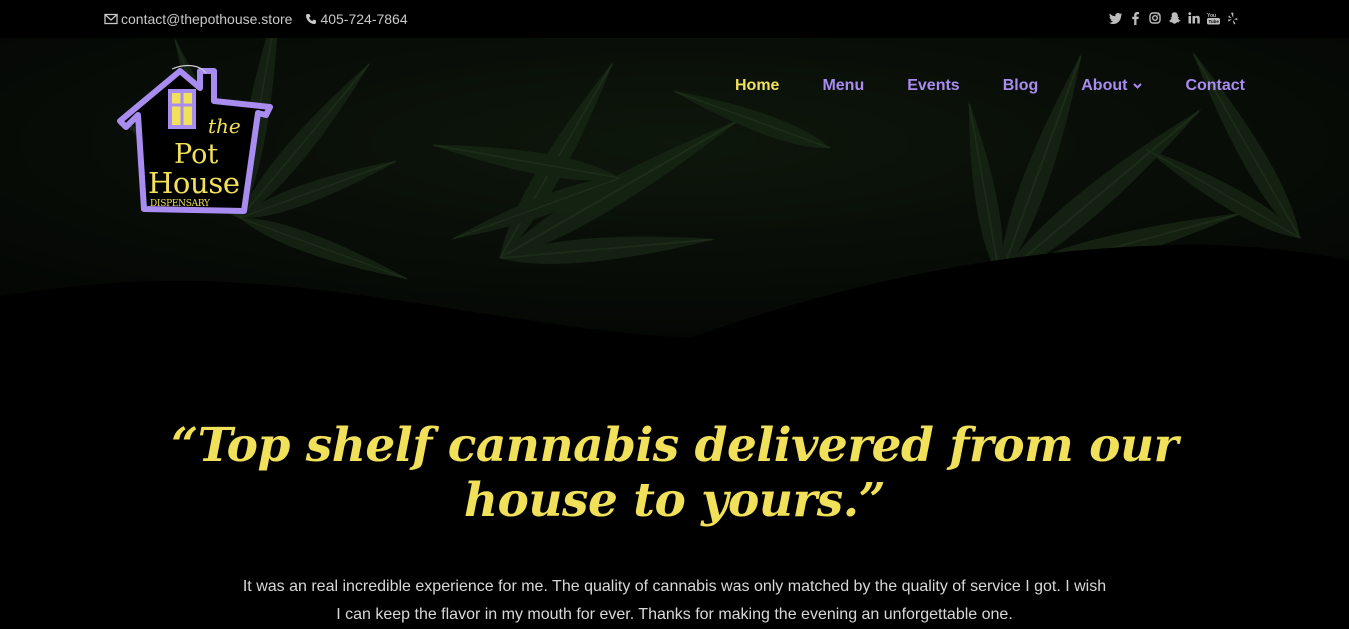 The image size is (1349, 629). Describe the element at coordinates (1135, 18) in the screenshot. I see `facebook-icon` at that location.